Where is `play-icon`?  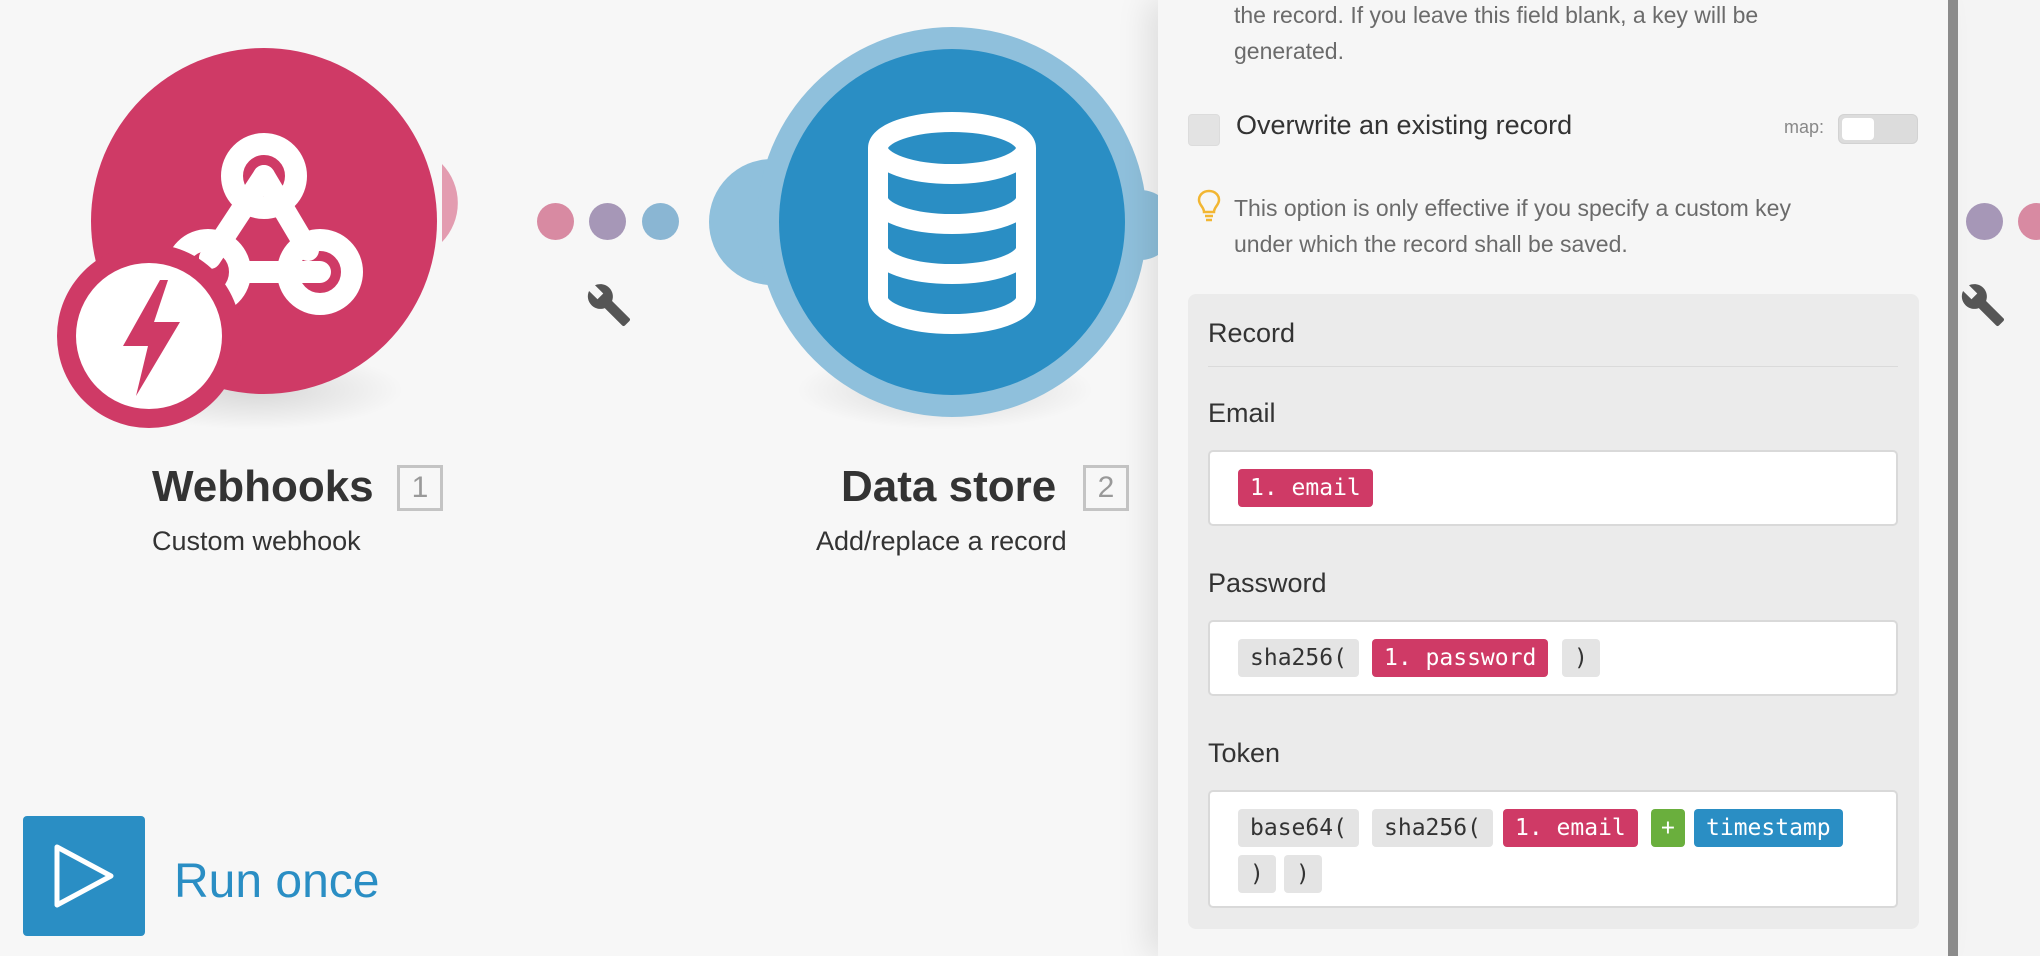 play-icon is located at coordinates (84, 876).